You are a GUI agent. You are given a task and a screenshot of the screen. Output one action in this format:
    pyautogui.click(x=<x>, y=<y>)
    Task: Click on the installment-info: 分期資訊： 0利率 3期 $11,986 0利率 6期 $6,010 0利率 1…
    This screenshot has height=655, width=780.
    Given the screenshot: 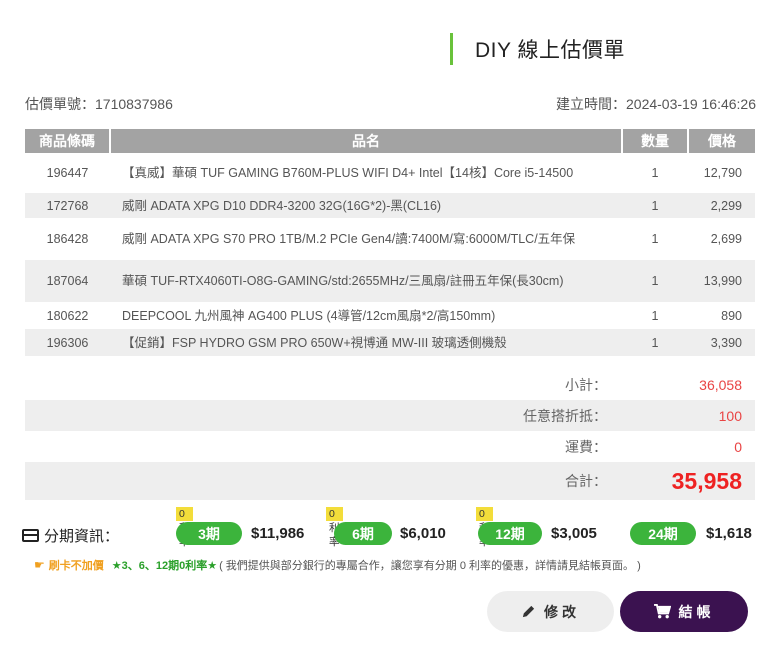 What is the action you would take?
    pyautogui.click(x=392, y=528)
    